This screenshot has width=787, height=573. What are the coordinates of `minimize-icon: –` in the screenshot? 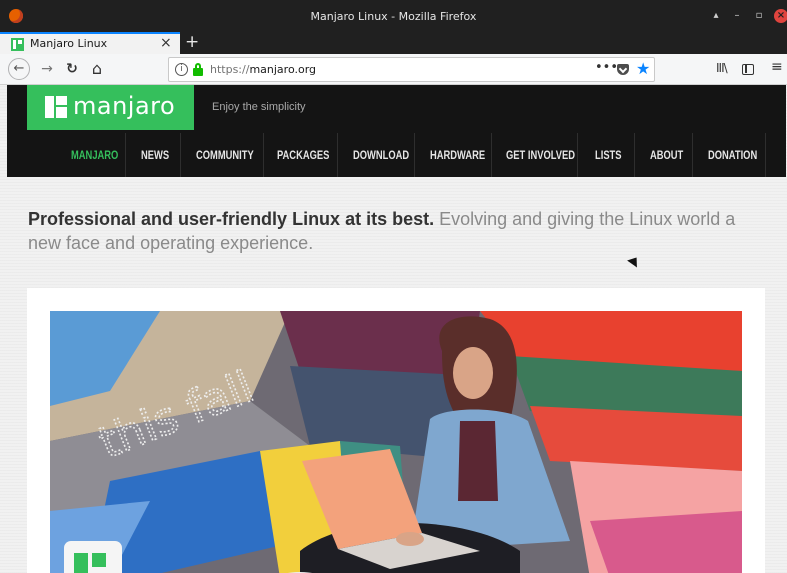 It's located at (737, 16).